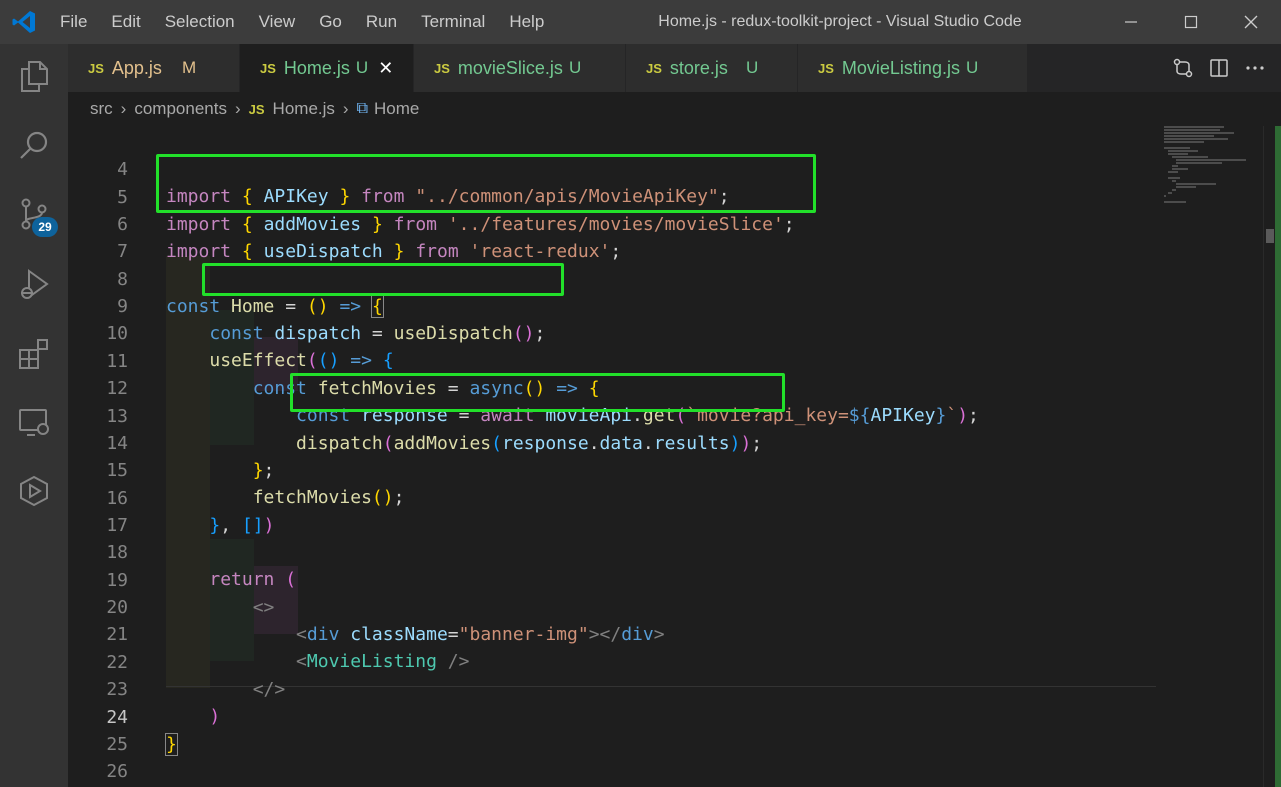  What do you see at coordinates (237, 108) in the screenshot?
I see `chevron-right-icon: ›` at bounding box center [237, 108].